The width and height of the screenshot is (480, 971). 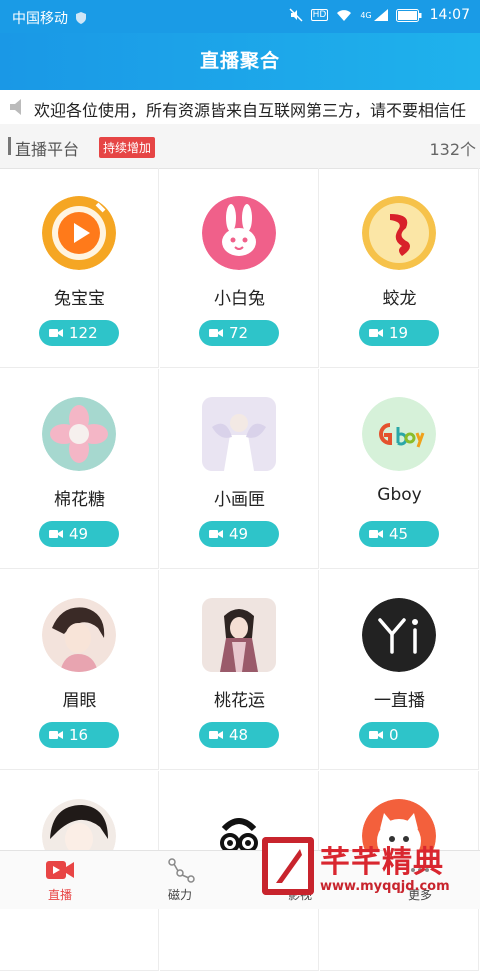 I want to click on clock: 14:07, so click(x=449, y=15).